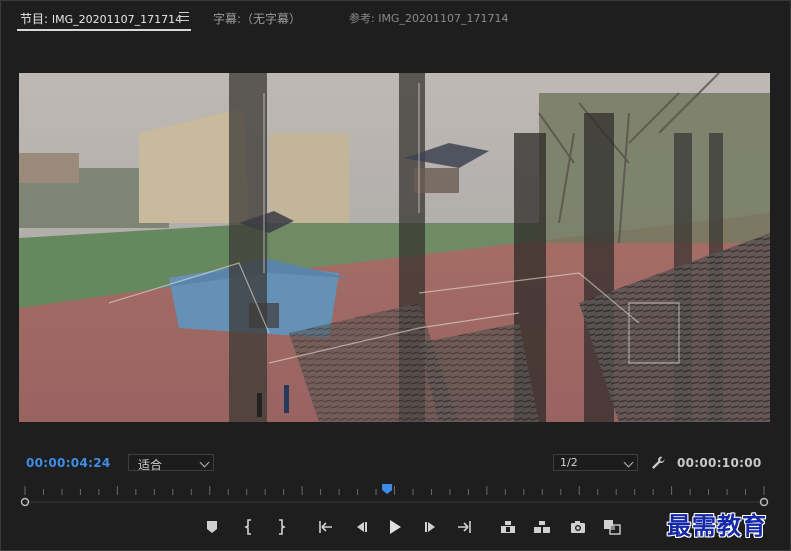  What do you see at coordinates (171, 463) in the screenshot?
I see `zoom-level-select: 适合` at bounding box center [171, 463].